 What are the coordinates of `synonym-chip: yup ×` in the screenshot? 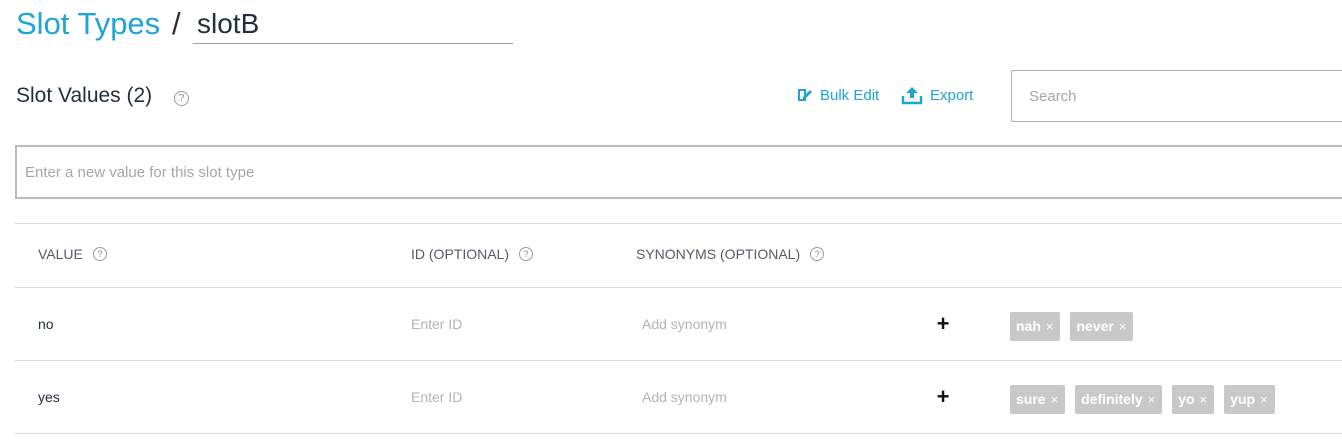 It's located at (1249, 399).